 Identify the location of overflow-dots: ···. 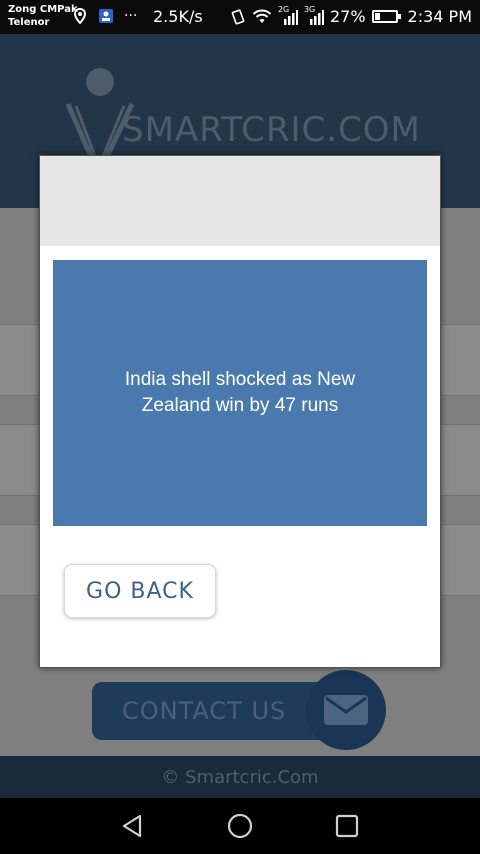
(131, 16).